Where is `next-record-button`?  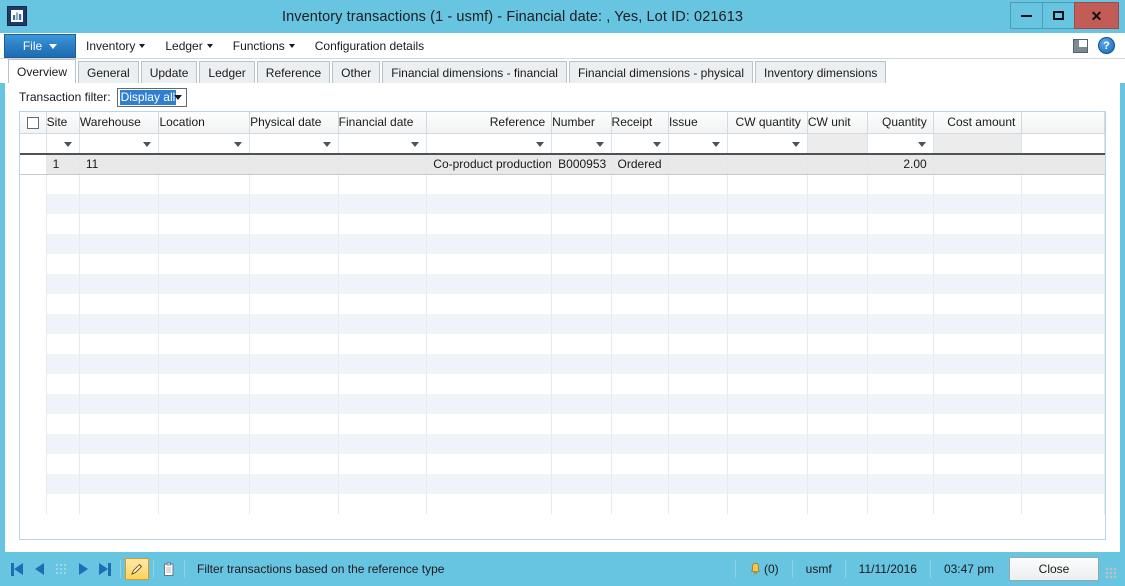
next-record-button is located at coordinates (83, 569).